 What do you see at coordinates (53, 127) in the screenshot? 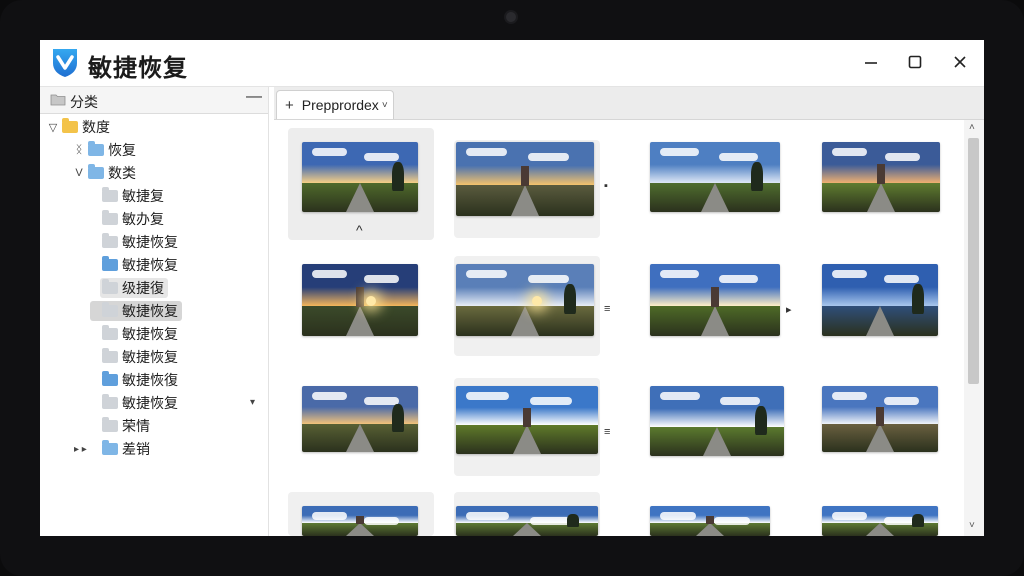
I see `expand-toggle-icon: ▽` at bounding box center [53, 127].